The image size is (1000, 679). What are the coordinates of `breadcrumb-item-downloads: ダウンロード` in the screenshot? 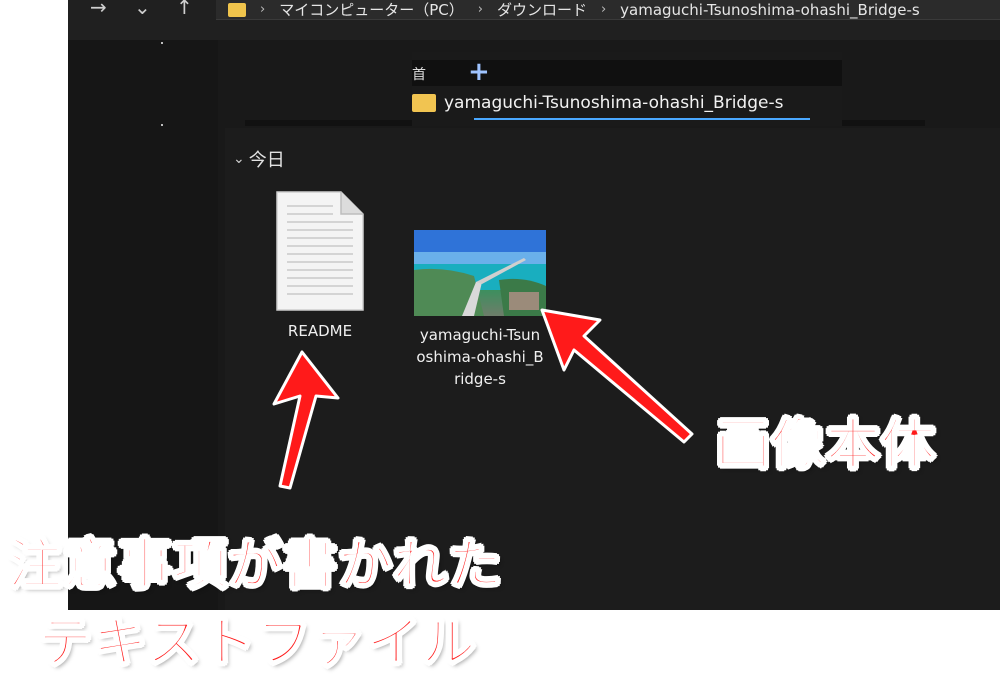 It's located at (542, 9).